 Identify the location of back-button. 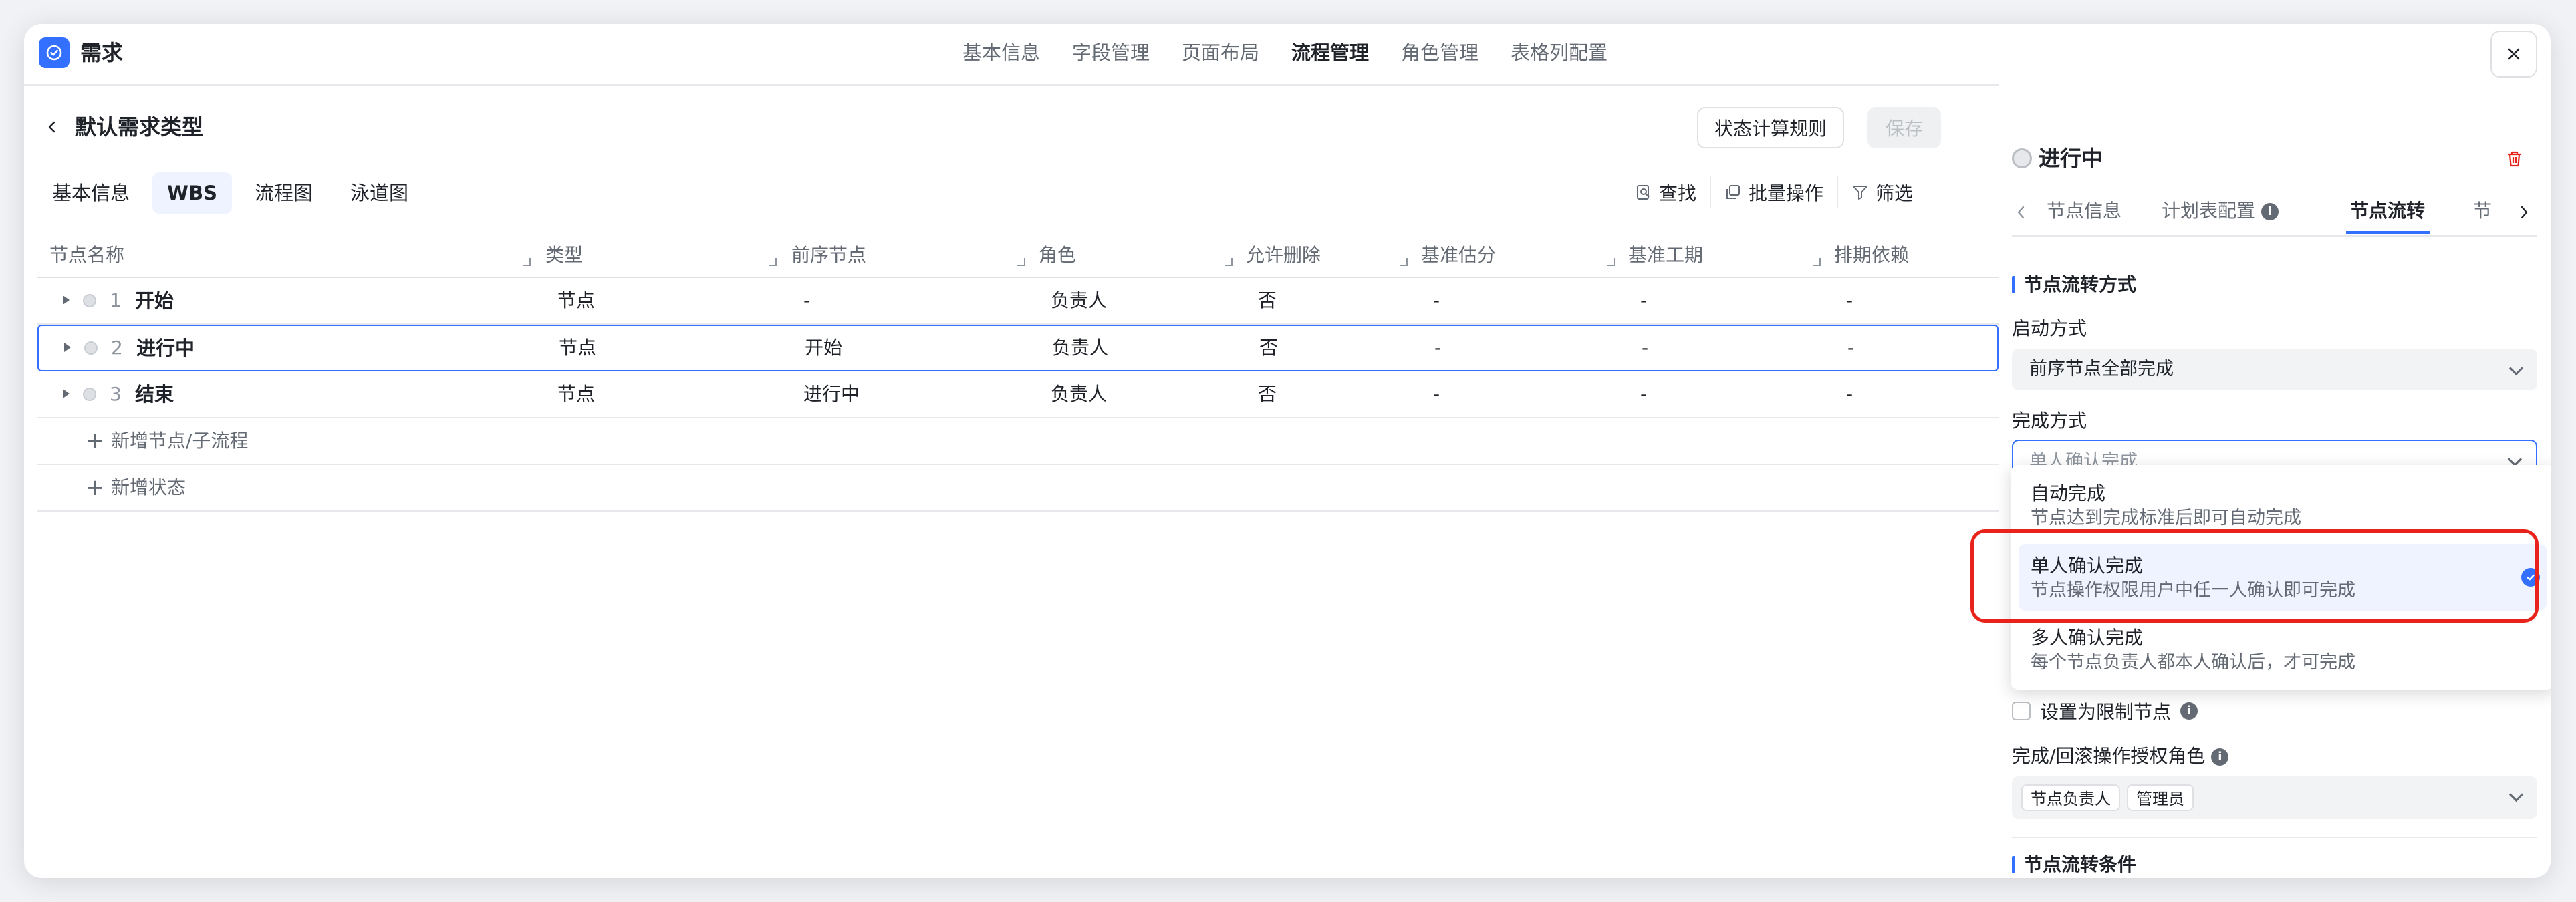
(53, 127).